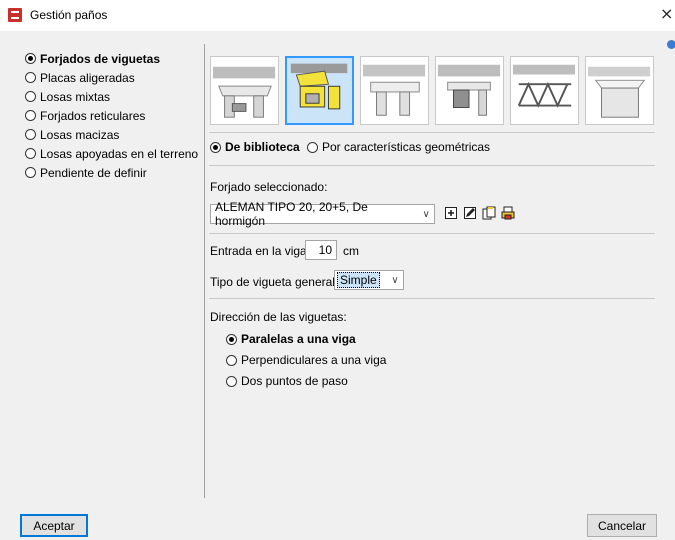  Describe the element at coordinates (54, 525) in the screenshot. I see `accept-button: Aceptar` at that location.